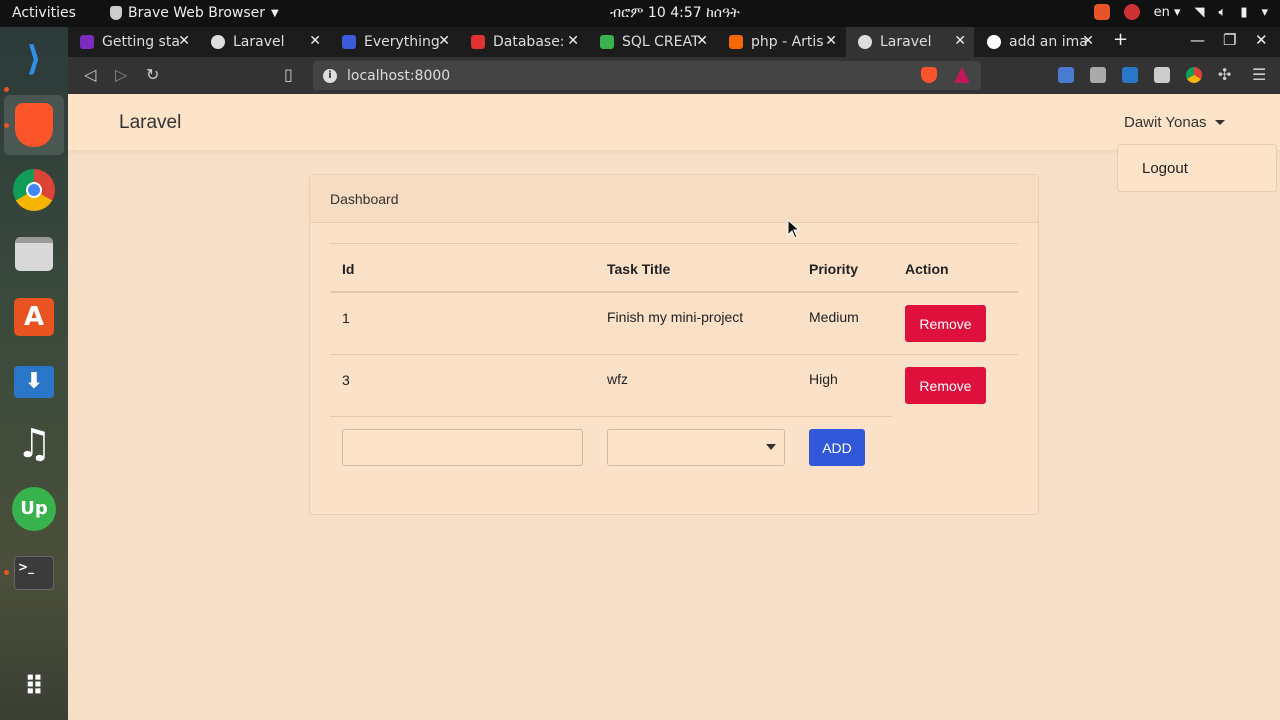  What do you see at coordinates (34, 509) in the screenshot?
I see `upwork-icon: Up` at bounding box center [34, 509].